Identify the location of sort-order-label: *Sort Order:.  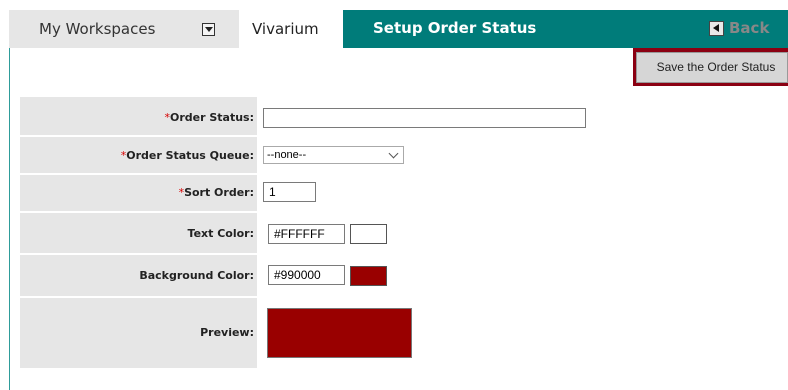
(216, 192).